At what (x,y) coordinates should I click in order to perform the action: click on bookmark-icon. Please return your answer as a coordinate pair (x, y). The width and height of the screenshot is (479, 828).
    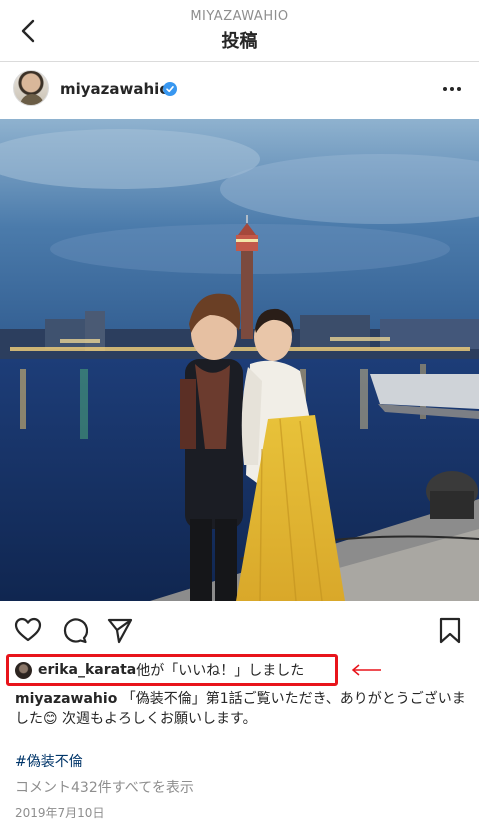
    Looking at the image, I should click on (450, 630).